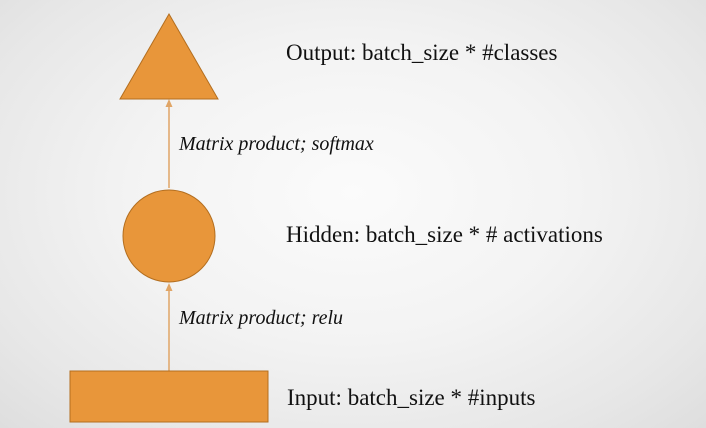  What do you see at coordinates (422, 52) in the screenshot?
I see `output-node-label: Output: batch_size * #classes` at bounding box center [422, 52].